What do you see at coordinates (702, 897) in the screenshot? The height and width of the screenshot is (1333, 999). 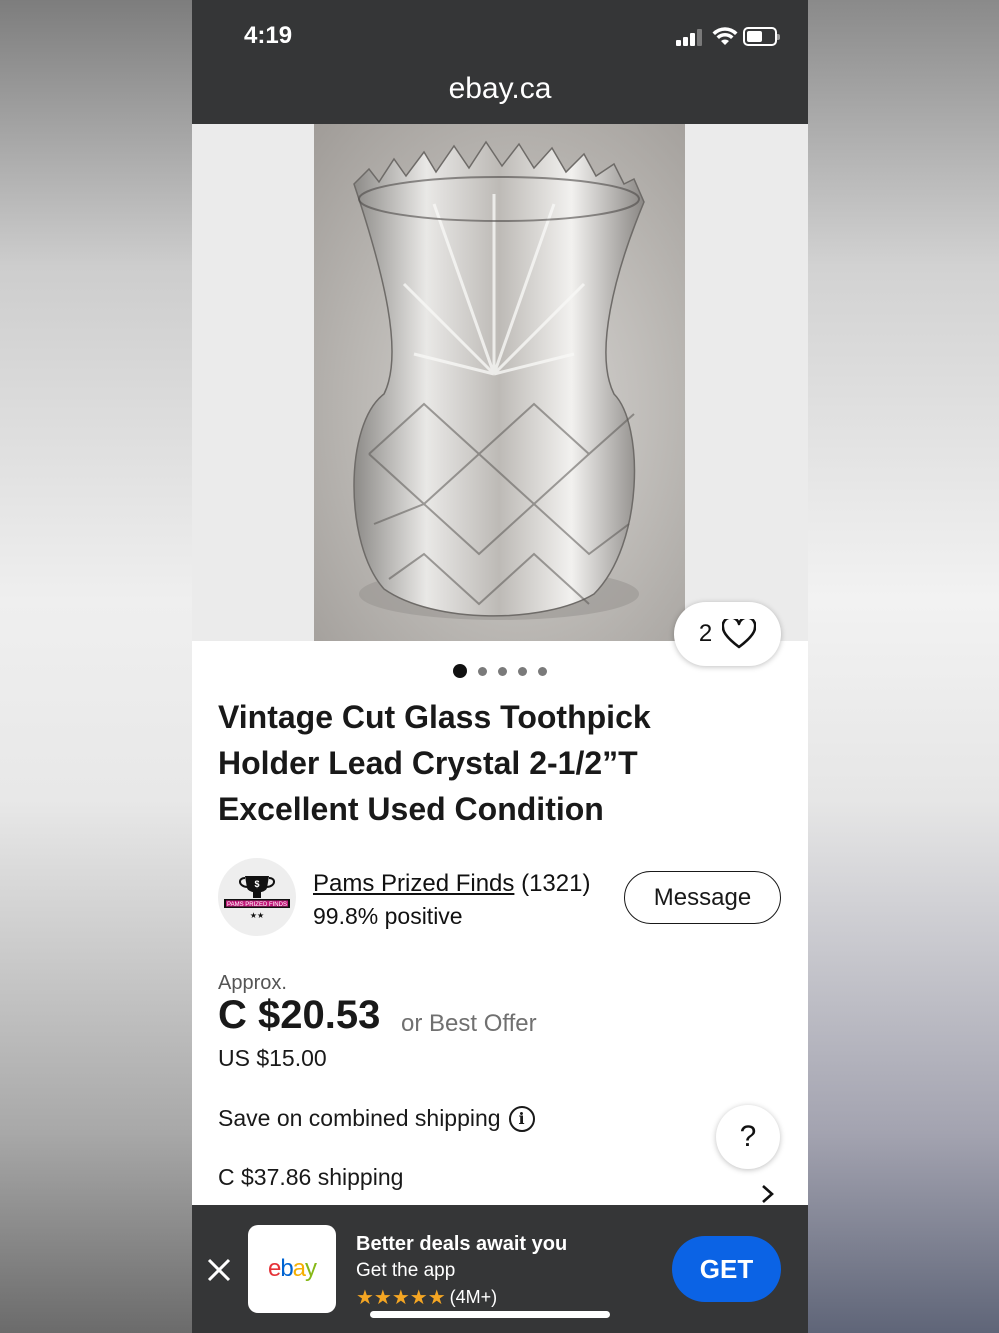 I see `message-button: Message` at bounding box center [702, 897].